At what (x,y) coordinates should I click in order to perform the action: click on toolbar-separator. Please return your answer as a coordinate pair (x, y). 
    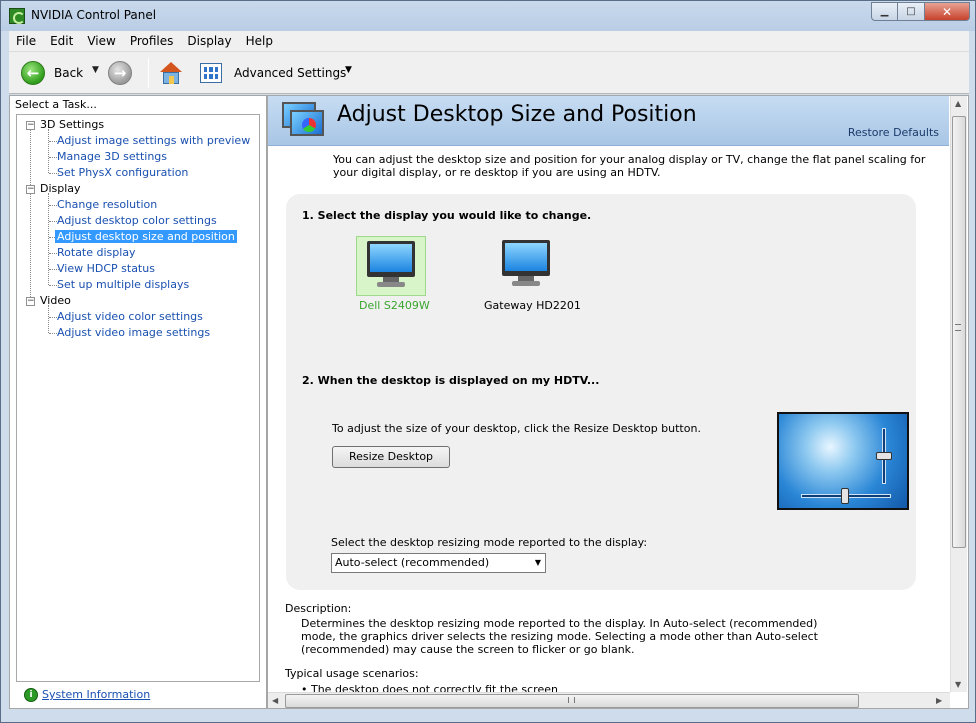
    Looking at the image, I should click on (148, 73).